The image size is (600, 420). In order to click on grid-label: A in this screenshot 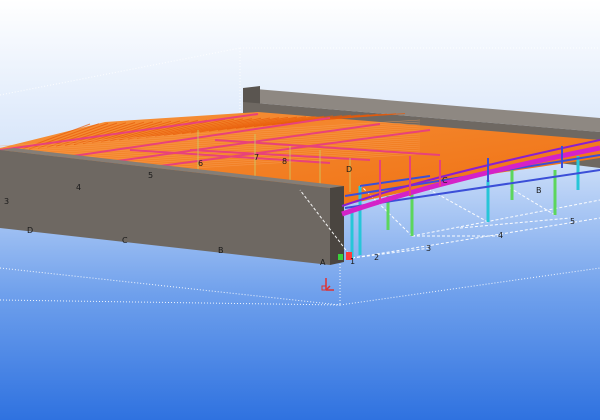, I will do `click(323, 262)`.